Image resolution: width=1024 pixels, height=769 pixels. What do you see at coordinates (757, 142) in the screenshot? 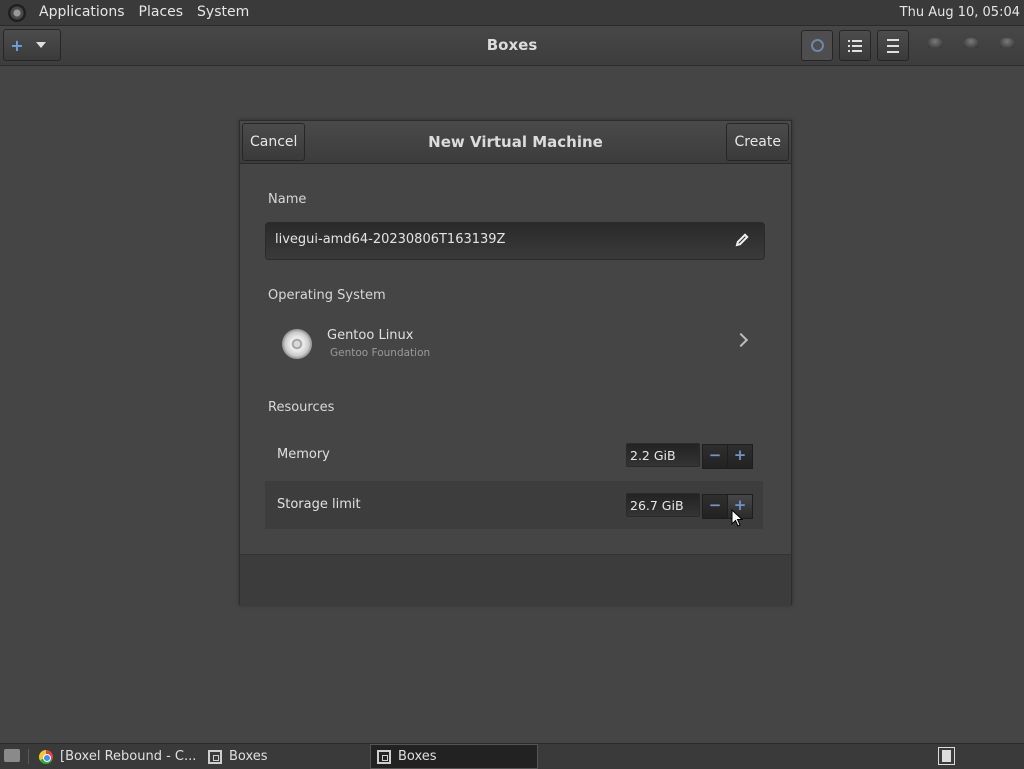
I see `create-button: Create` at bounding box center [757, 142].